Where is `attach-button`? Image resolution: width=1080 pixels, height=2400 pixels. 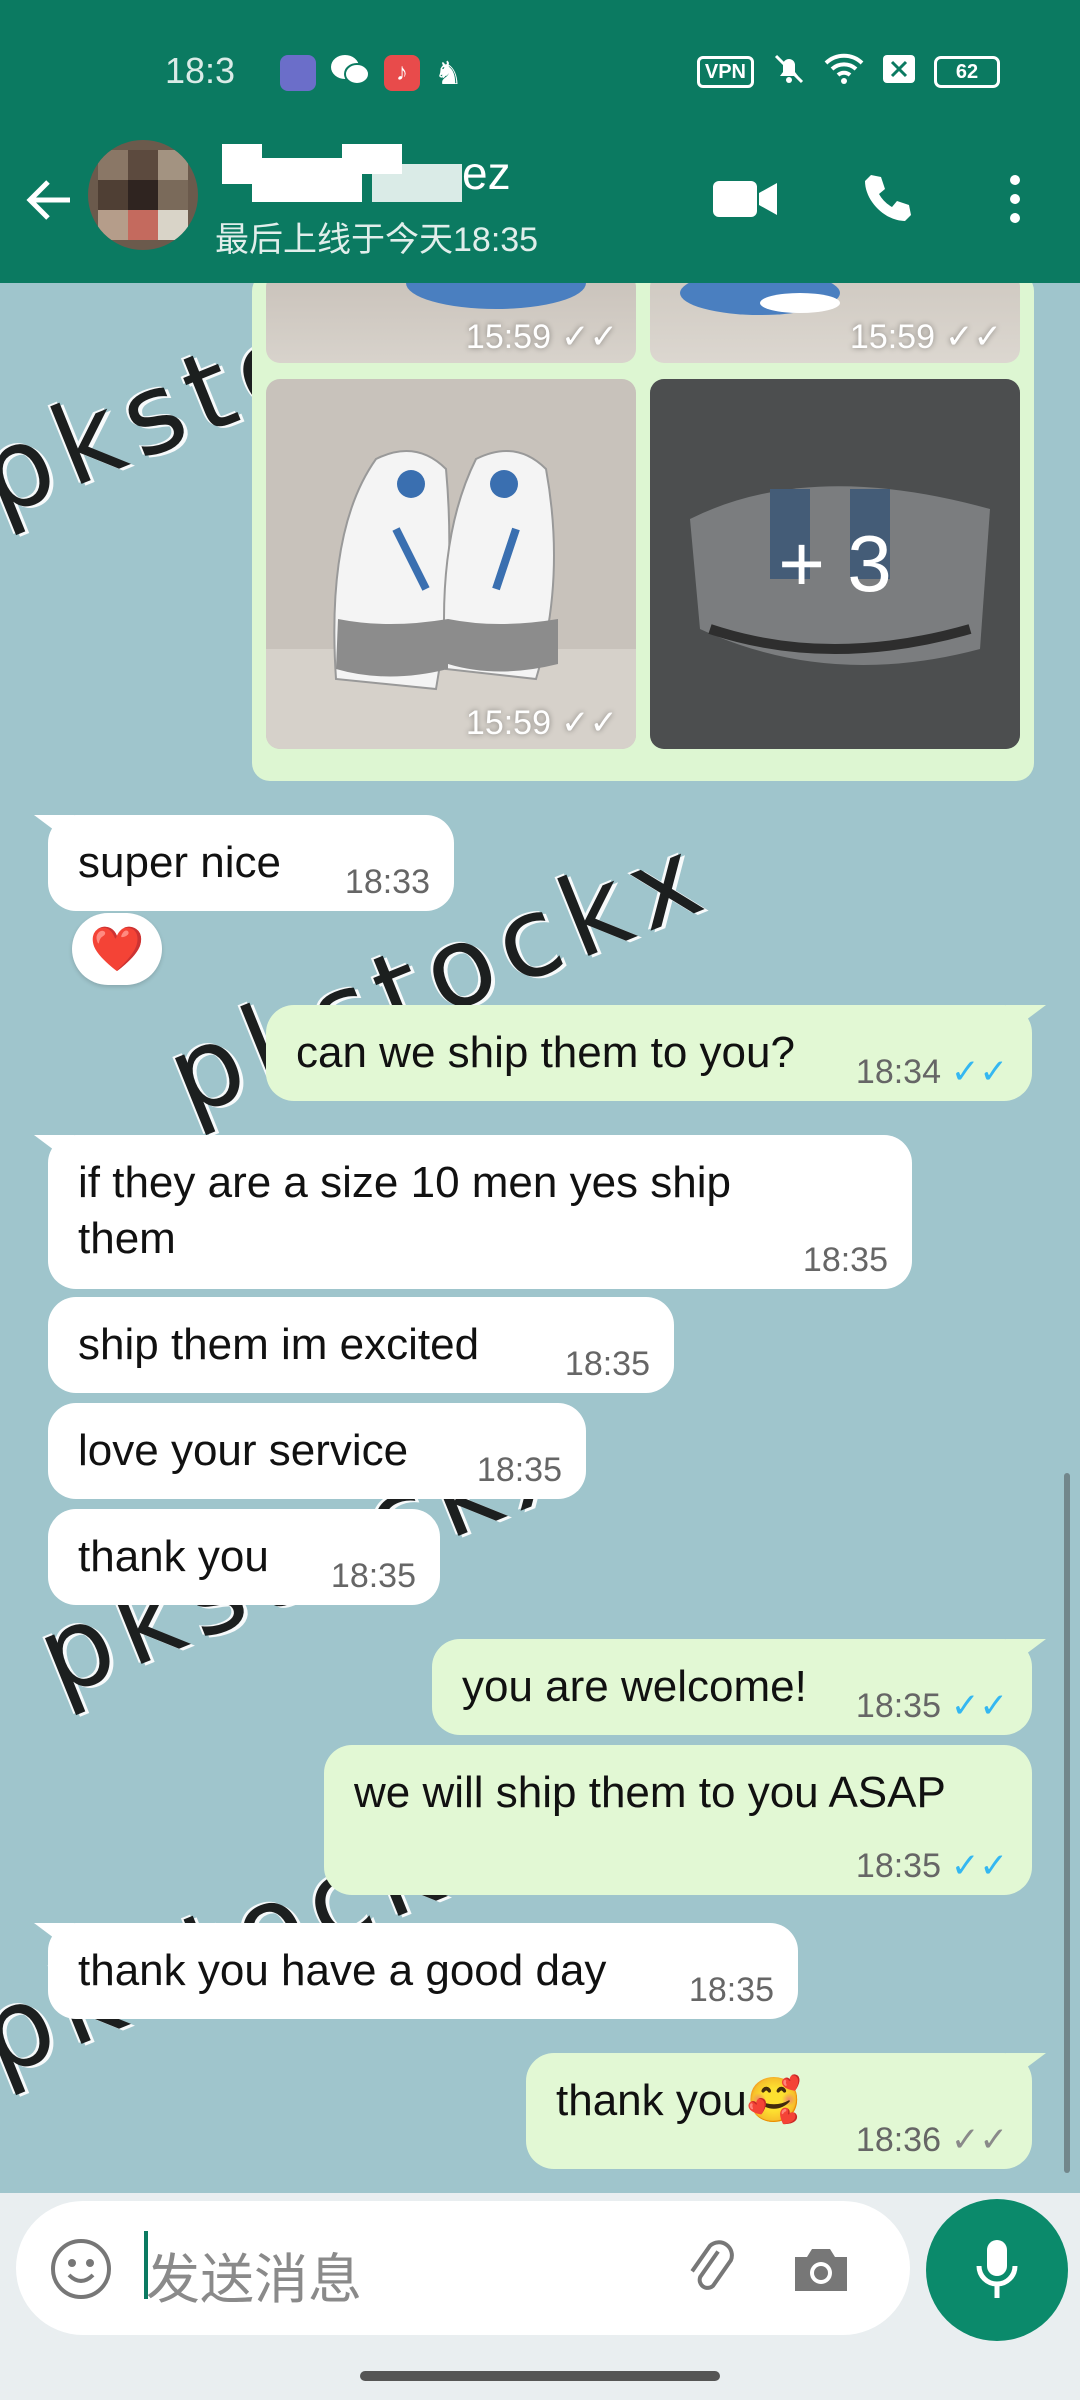 attach-button is located at coordinates (711, 2269).